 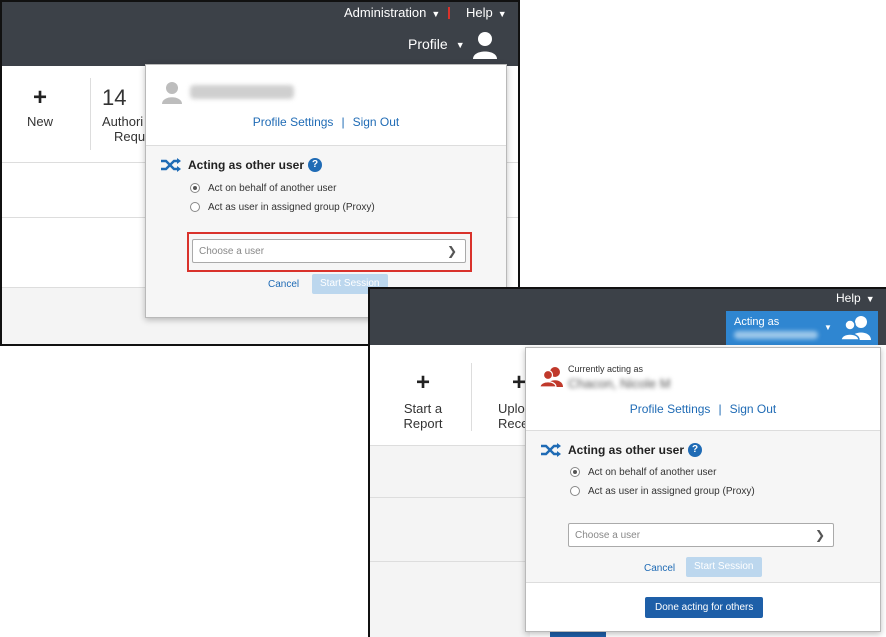 What do you see at coordinates (242, 92) in the screenshot?
I see `blurred-user-name` at bounding box center [242, 92].